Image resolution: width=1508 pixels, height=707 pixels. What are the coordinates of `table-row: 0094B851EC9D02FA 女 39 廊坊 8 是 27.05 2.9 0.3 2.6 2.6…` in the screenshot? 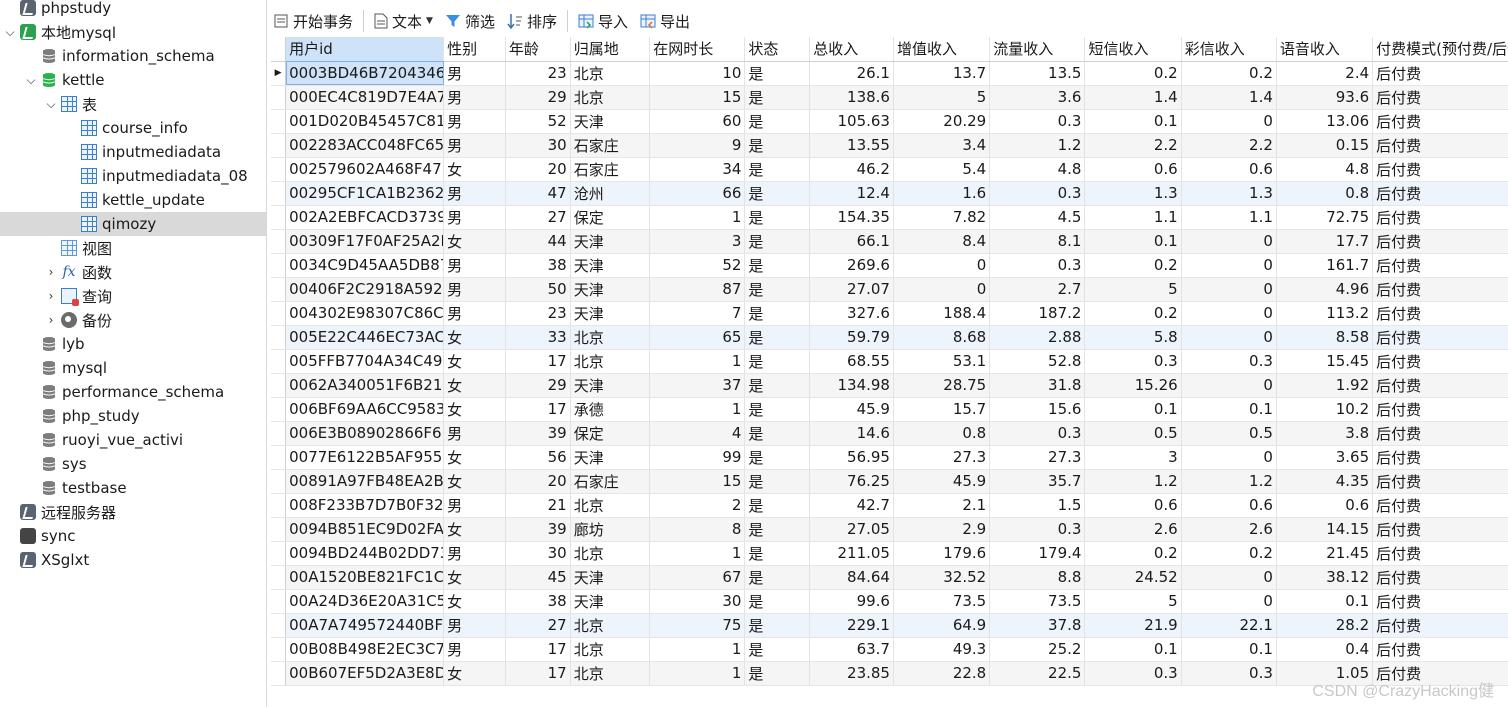 It's located at (889, 529).